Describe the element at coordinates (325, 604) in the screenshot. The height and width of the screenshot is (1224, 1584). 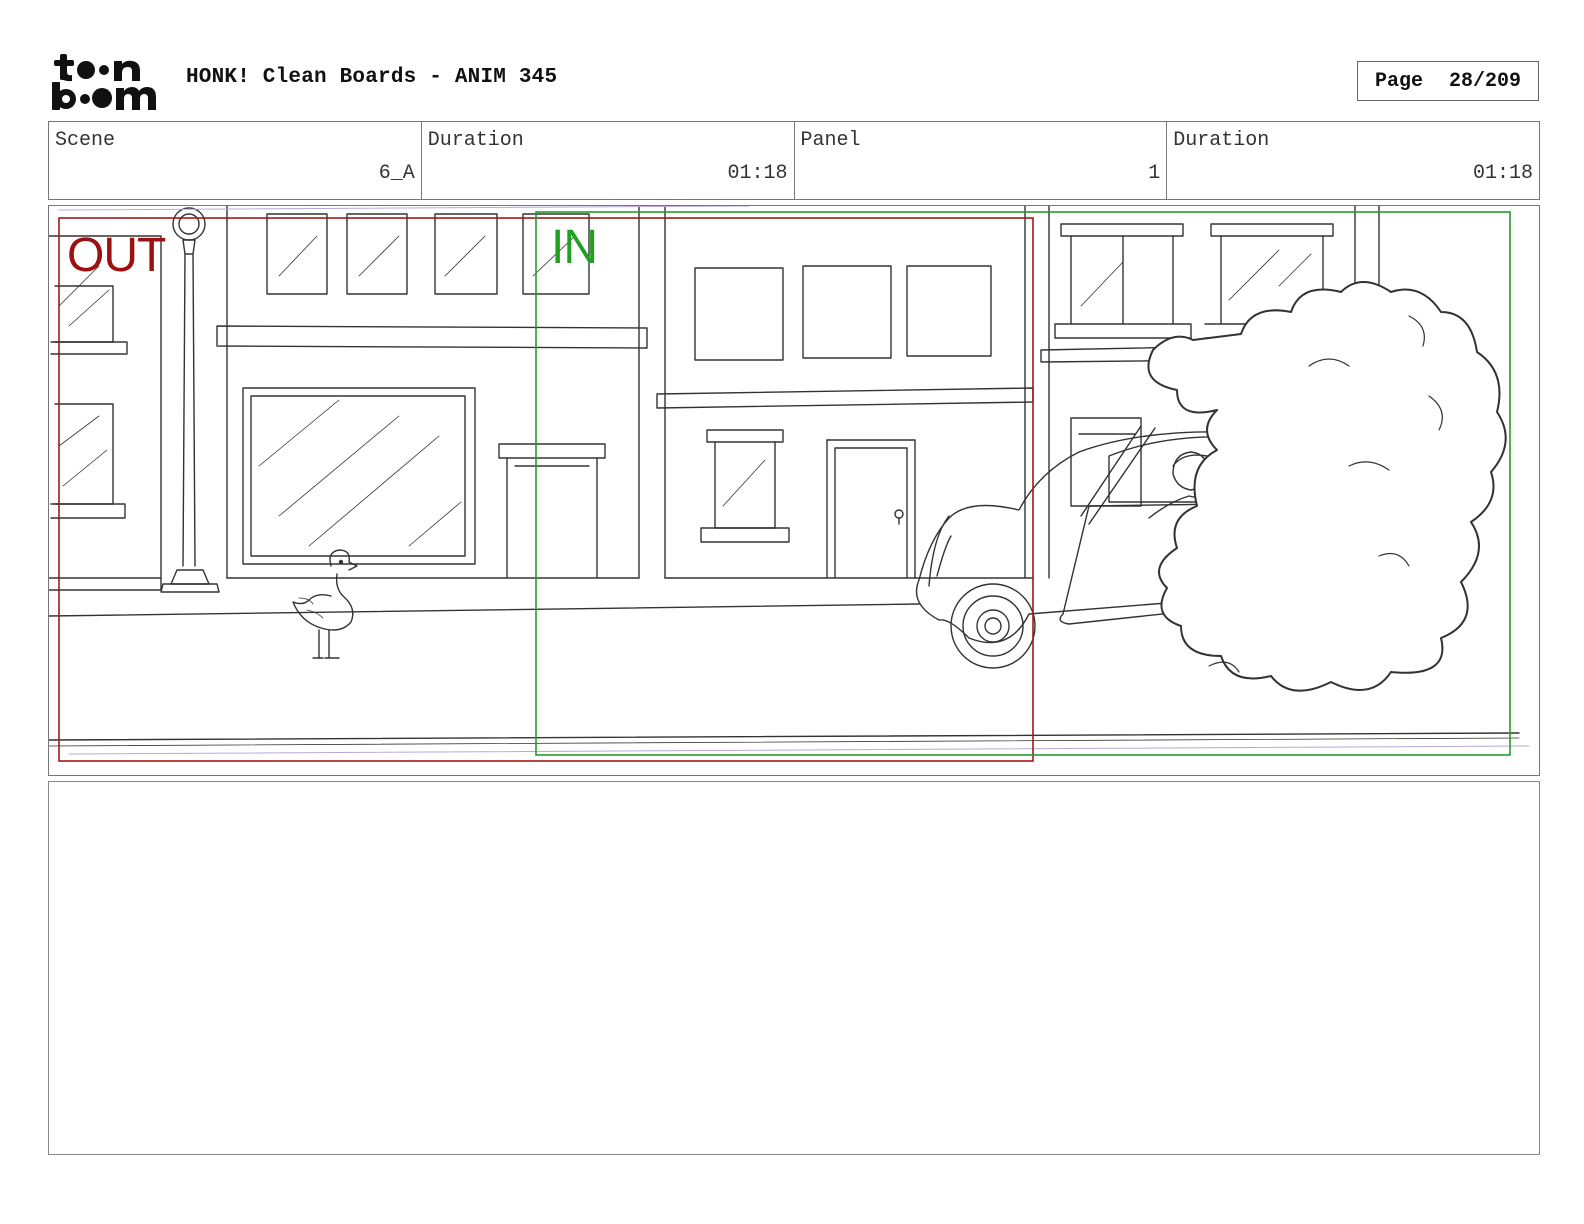
I see `goose` at that location.